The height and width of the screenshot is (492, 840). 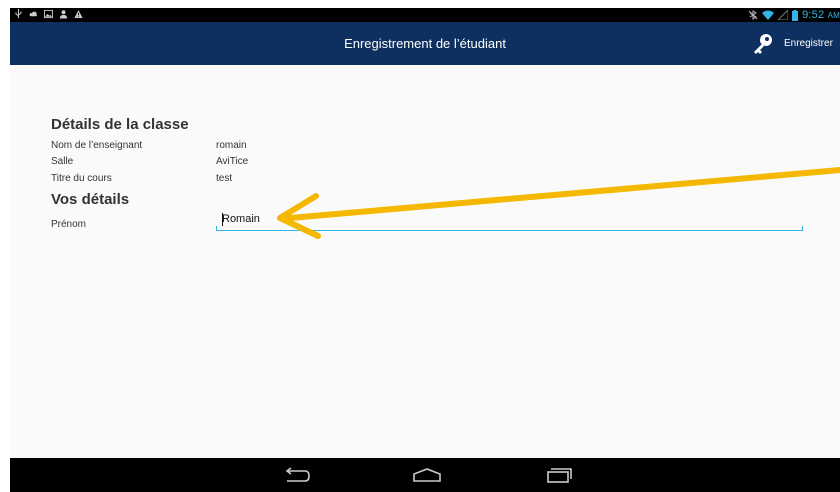 I want to click on page-title: Enregistrement de l’étudiant, so click(x=425, y=43).